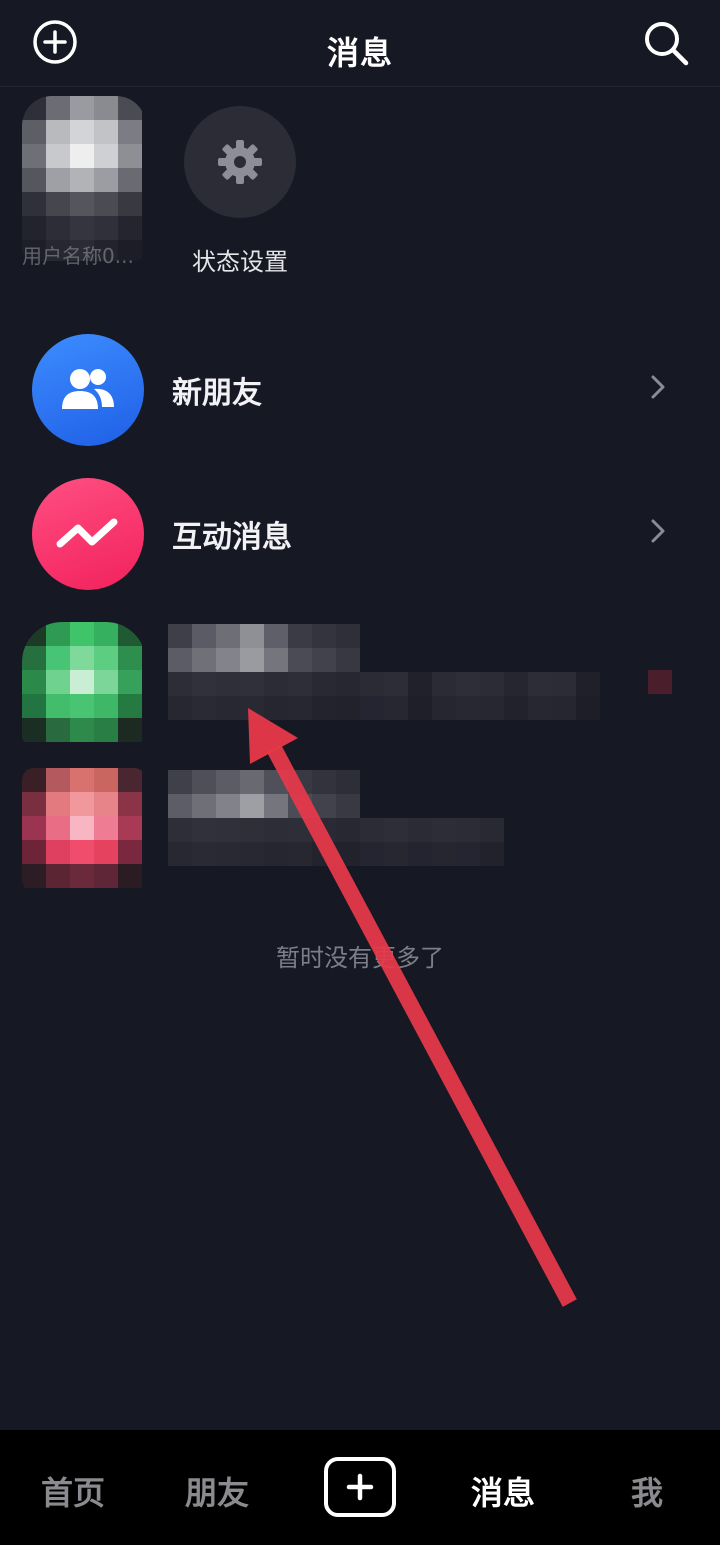  What do you see at coordinates (73, 1491) in the screenshot?
I see `tab-home: 首页` at bounding box center [73, 1491].